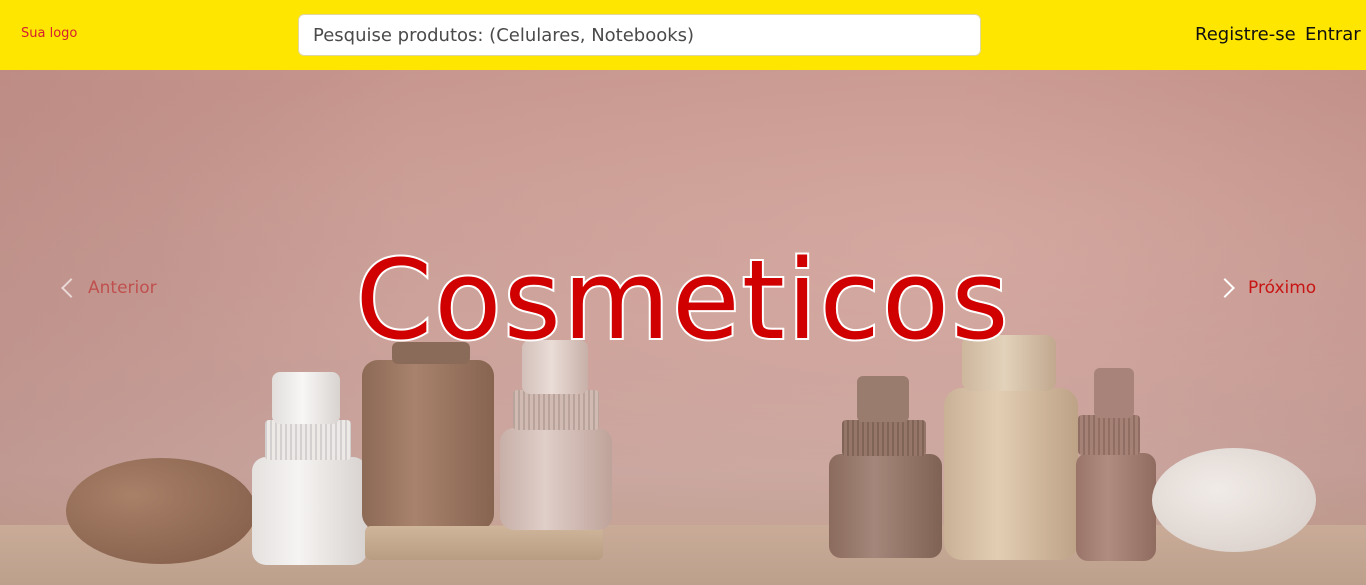  Describe the element at coordinates (49, 33) in the screenshot. I see `site-logo: Sua logo` at that location.